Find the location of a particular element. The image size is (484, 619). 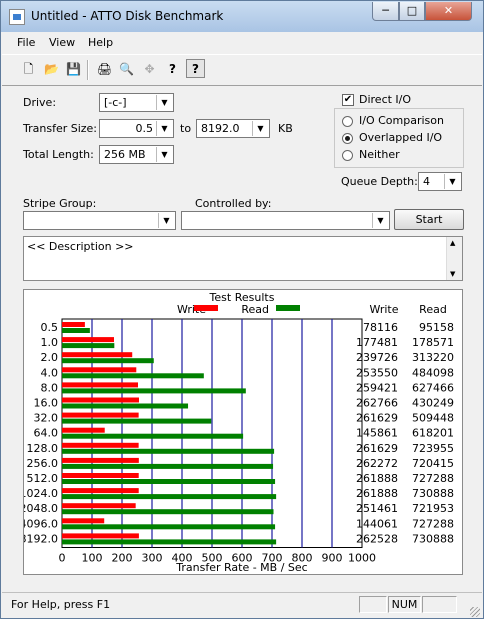

print-preview-icon: 🔍 is located at coordinates (126, 68).